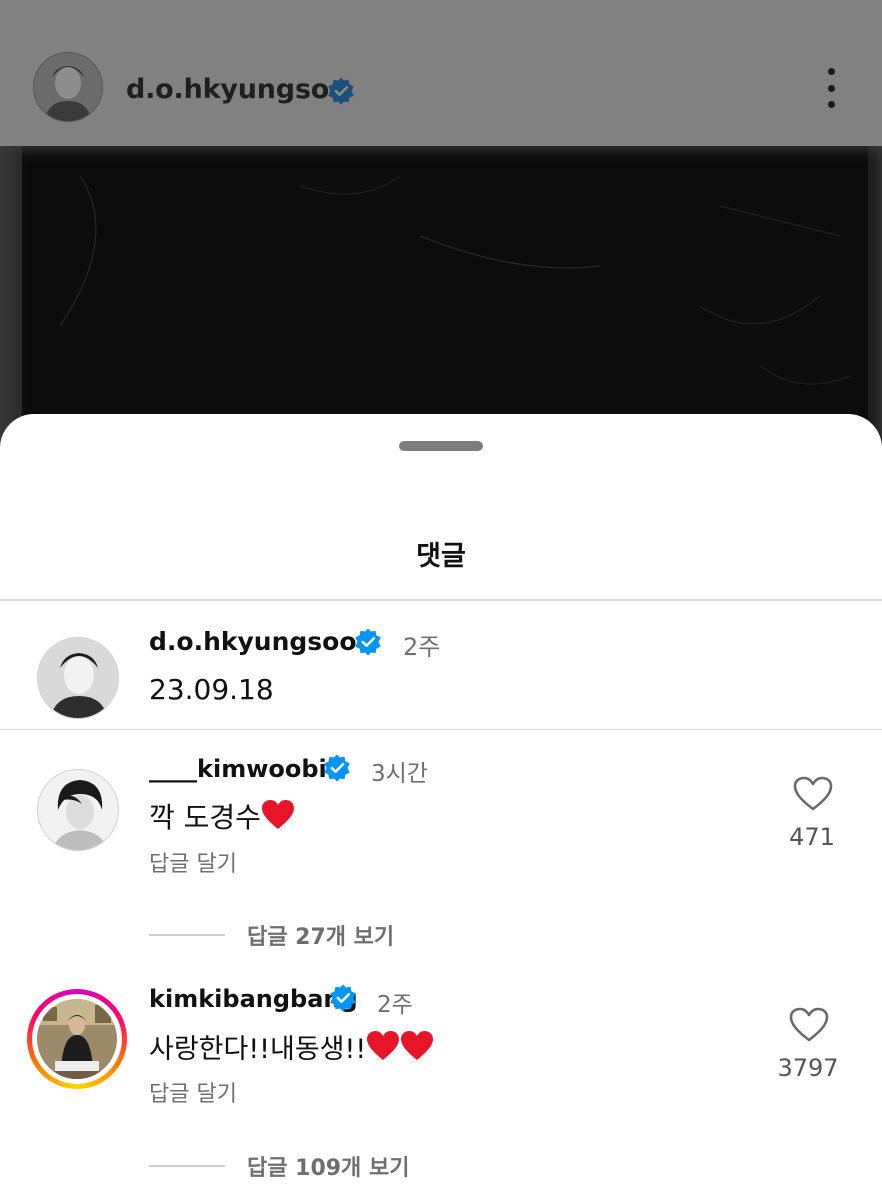 This screenshot has width=882, height=1200. Describe the element at coordinates (441, 73) in the screenshot. I see `post-header: d.o.hkyungsoo` at that location.